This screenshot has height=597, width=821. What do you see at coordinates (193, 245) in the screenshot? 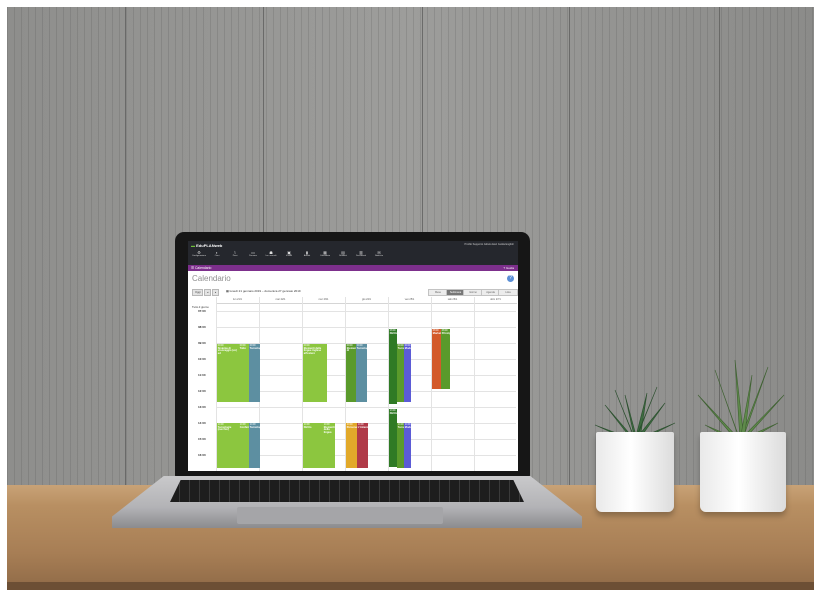
I see `flag-icon: ▬` at bounding box center [193, 245].